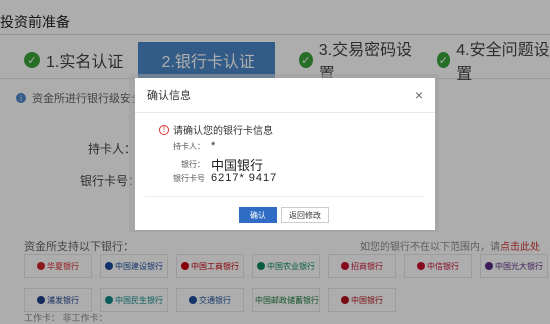 The image size is (550, 324). I want to click on confirm-button: 确认, so click(258, 215).